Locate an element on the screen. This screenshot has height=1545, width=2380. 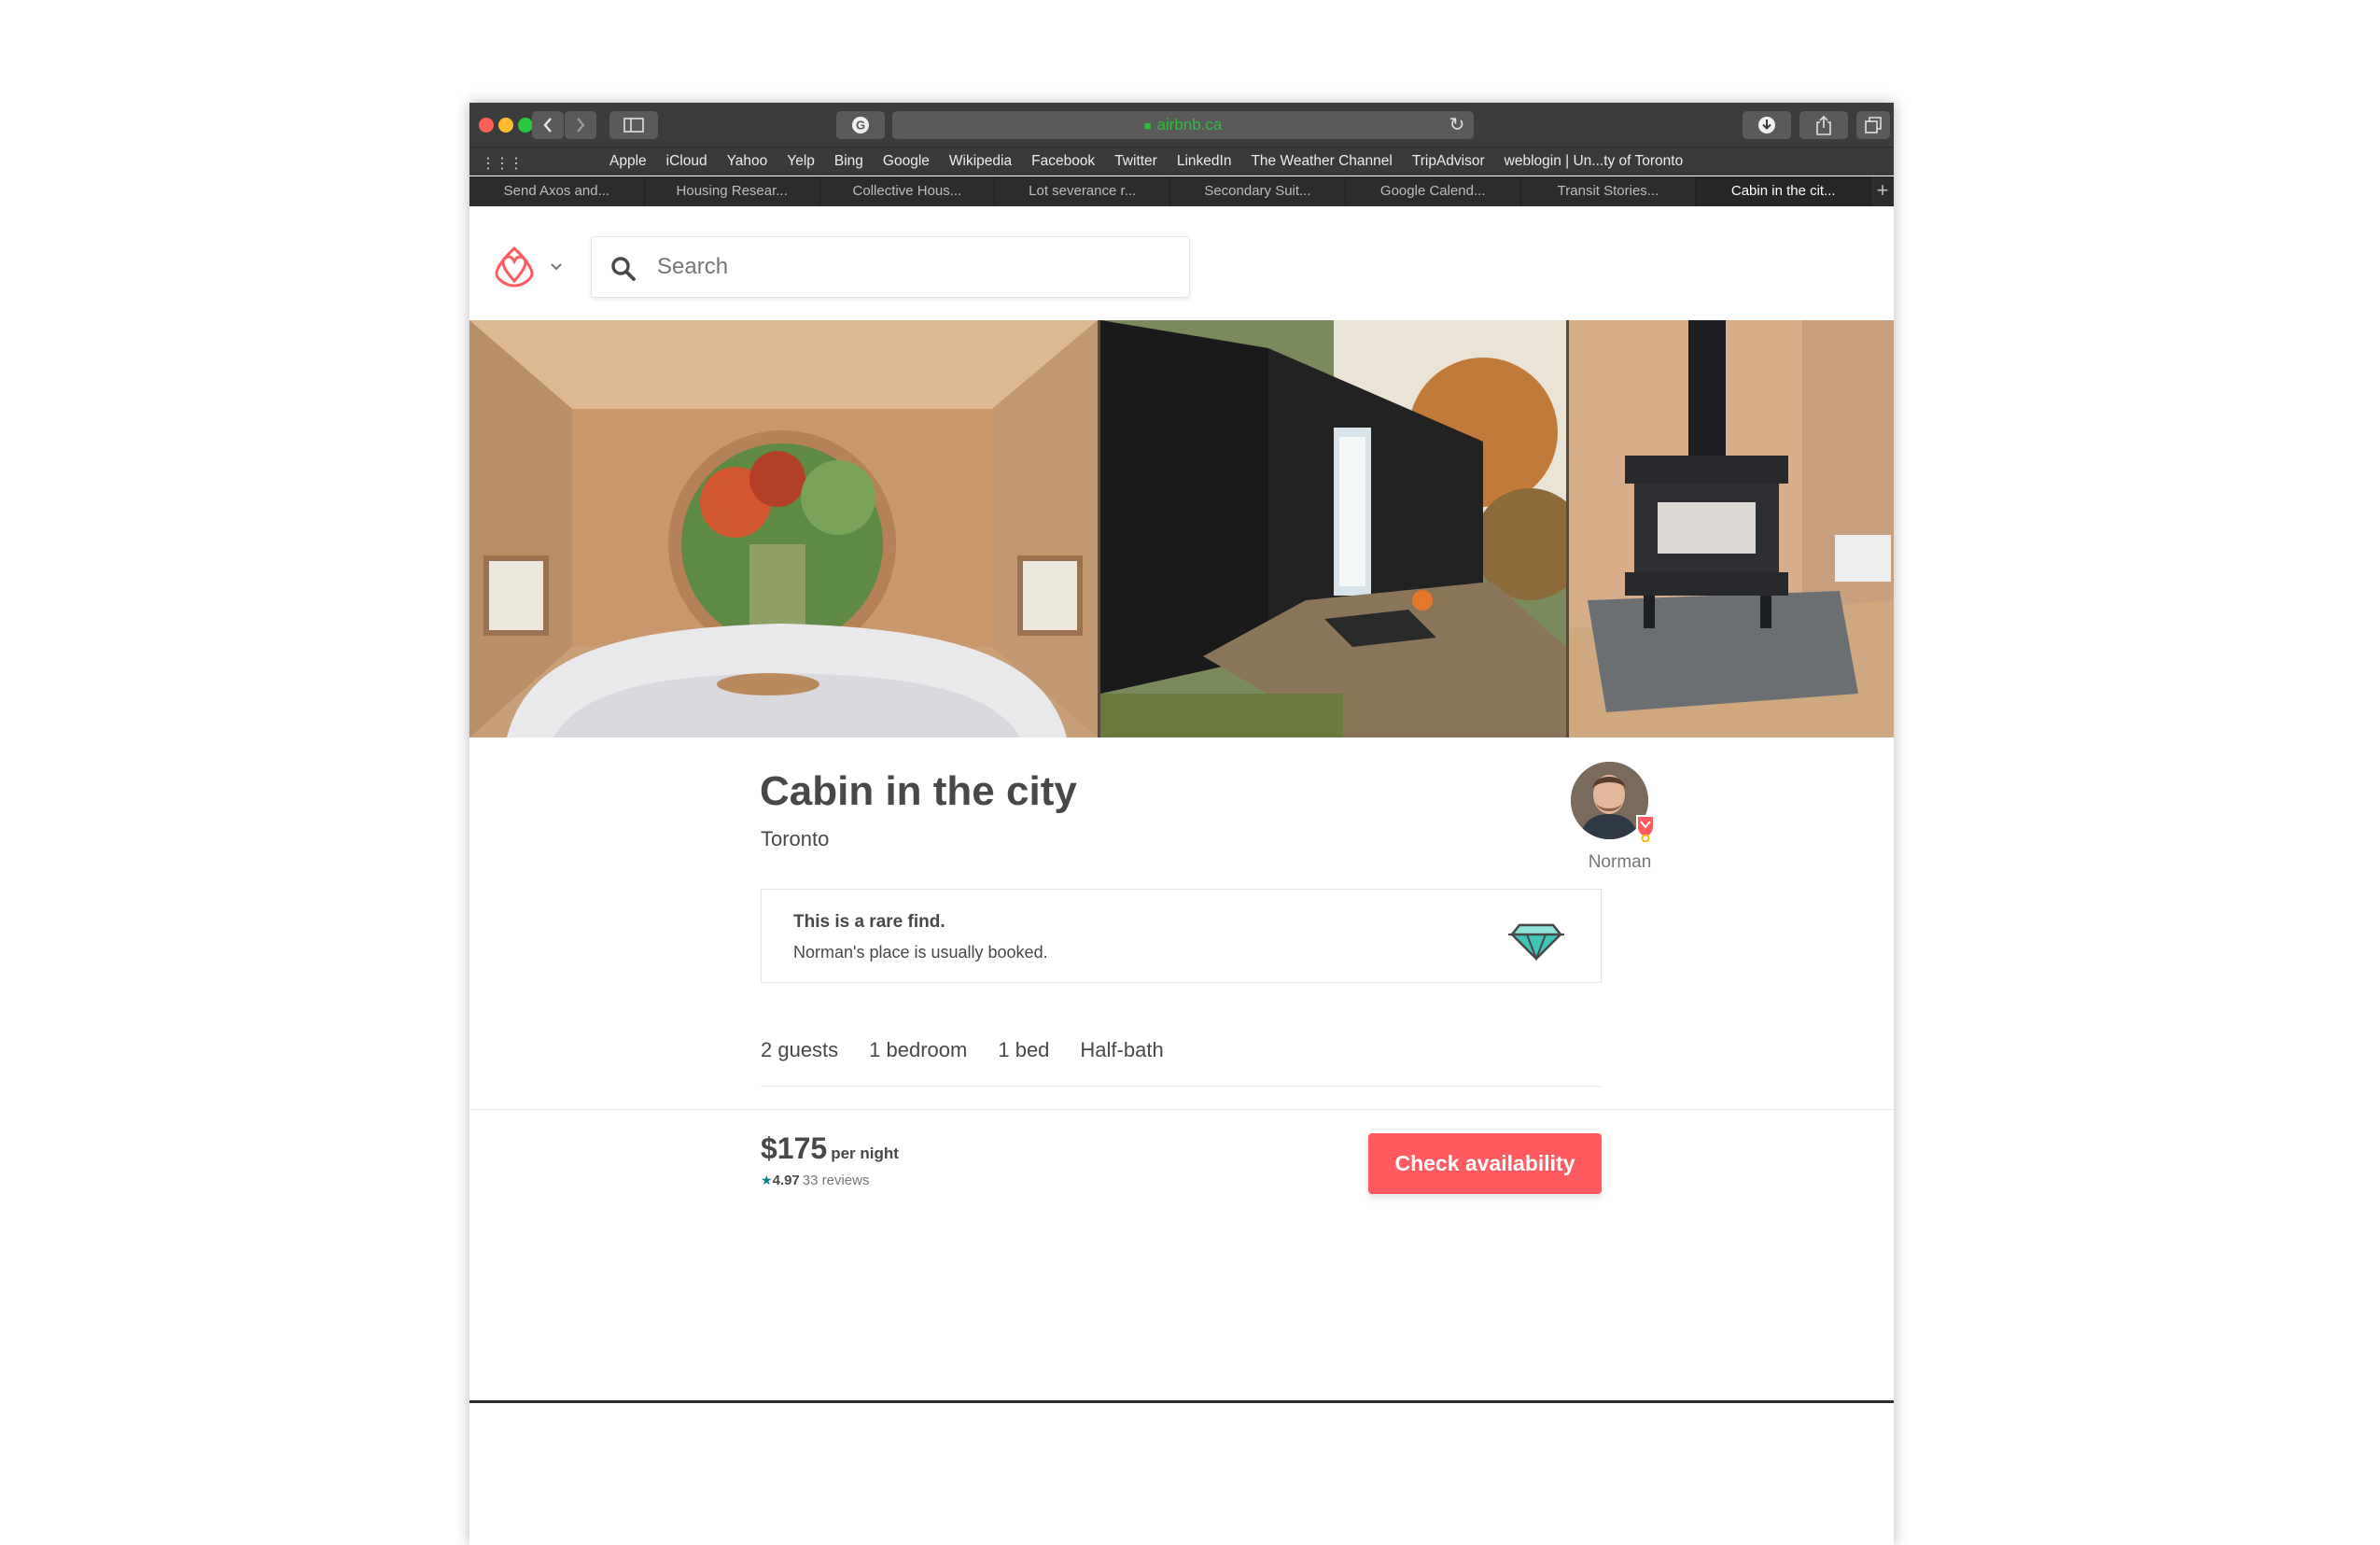
rare-find-subtitle: Norman's place is usually booked. is located at coordinates (920, 952).